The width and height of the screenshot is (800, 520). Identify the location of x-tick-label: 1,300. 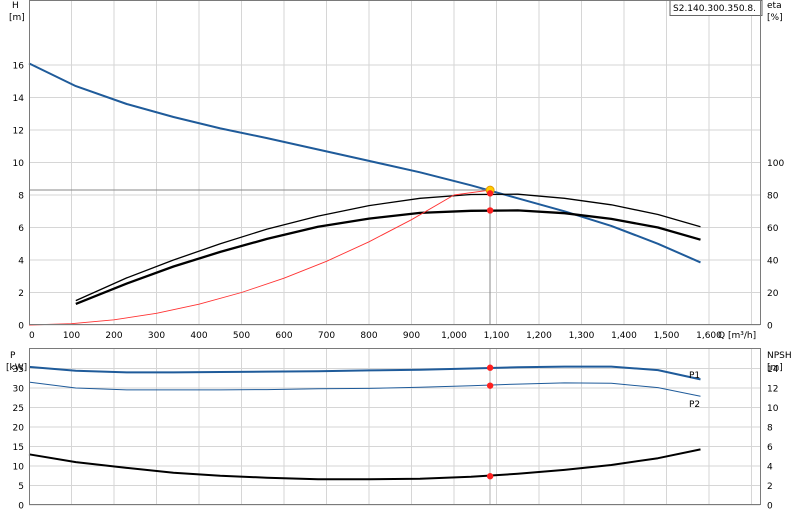
(582, 336).